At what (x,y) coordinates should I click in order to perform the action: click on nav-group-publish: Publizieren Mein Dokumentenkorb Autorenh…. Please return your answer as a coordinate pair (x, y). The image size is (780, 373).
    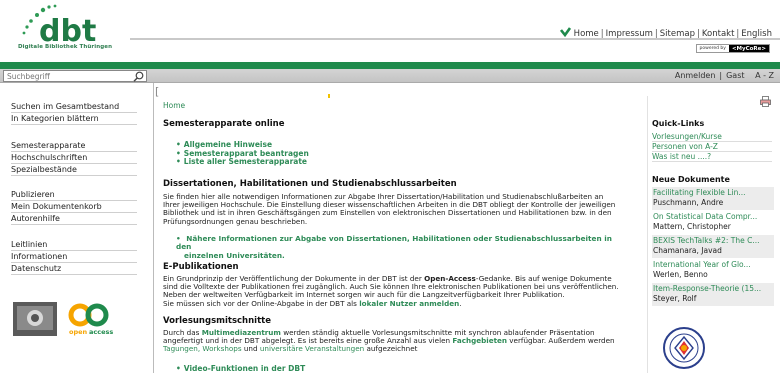
    Looking at the image, I should click on (74, 207).